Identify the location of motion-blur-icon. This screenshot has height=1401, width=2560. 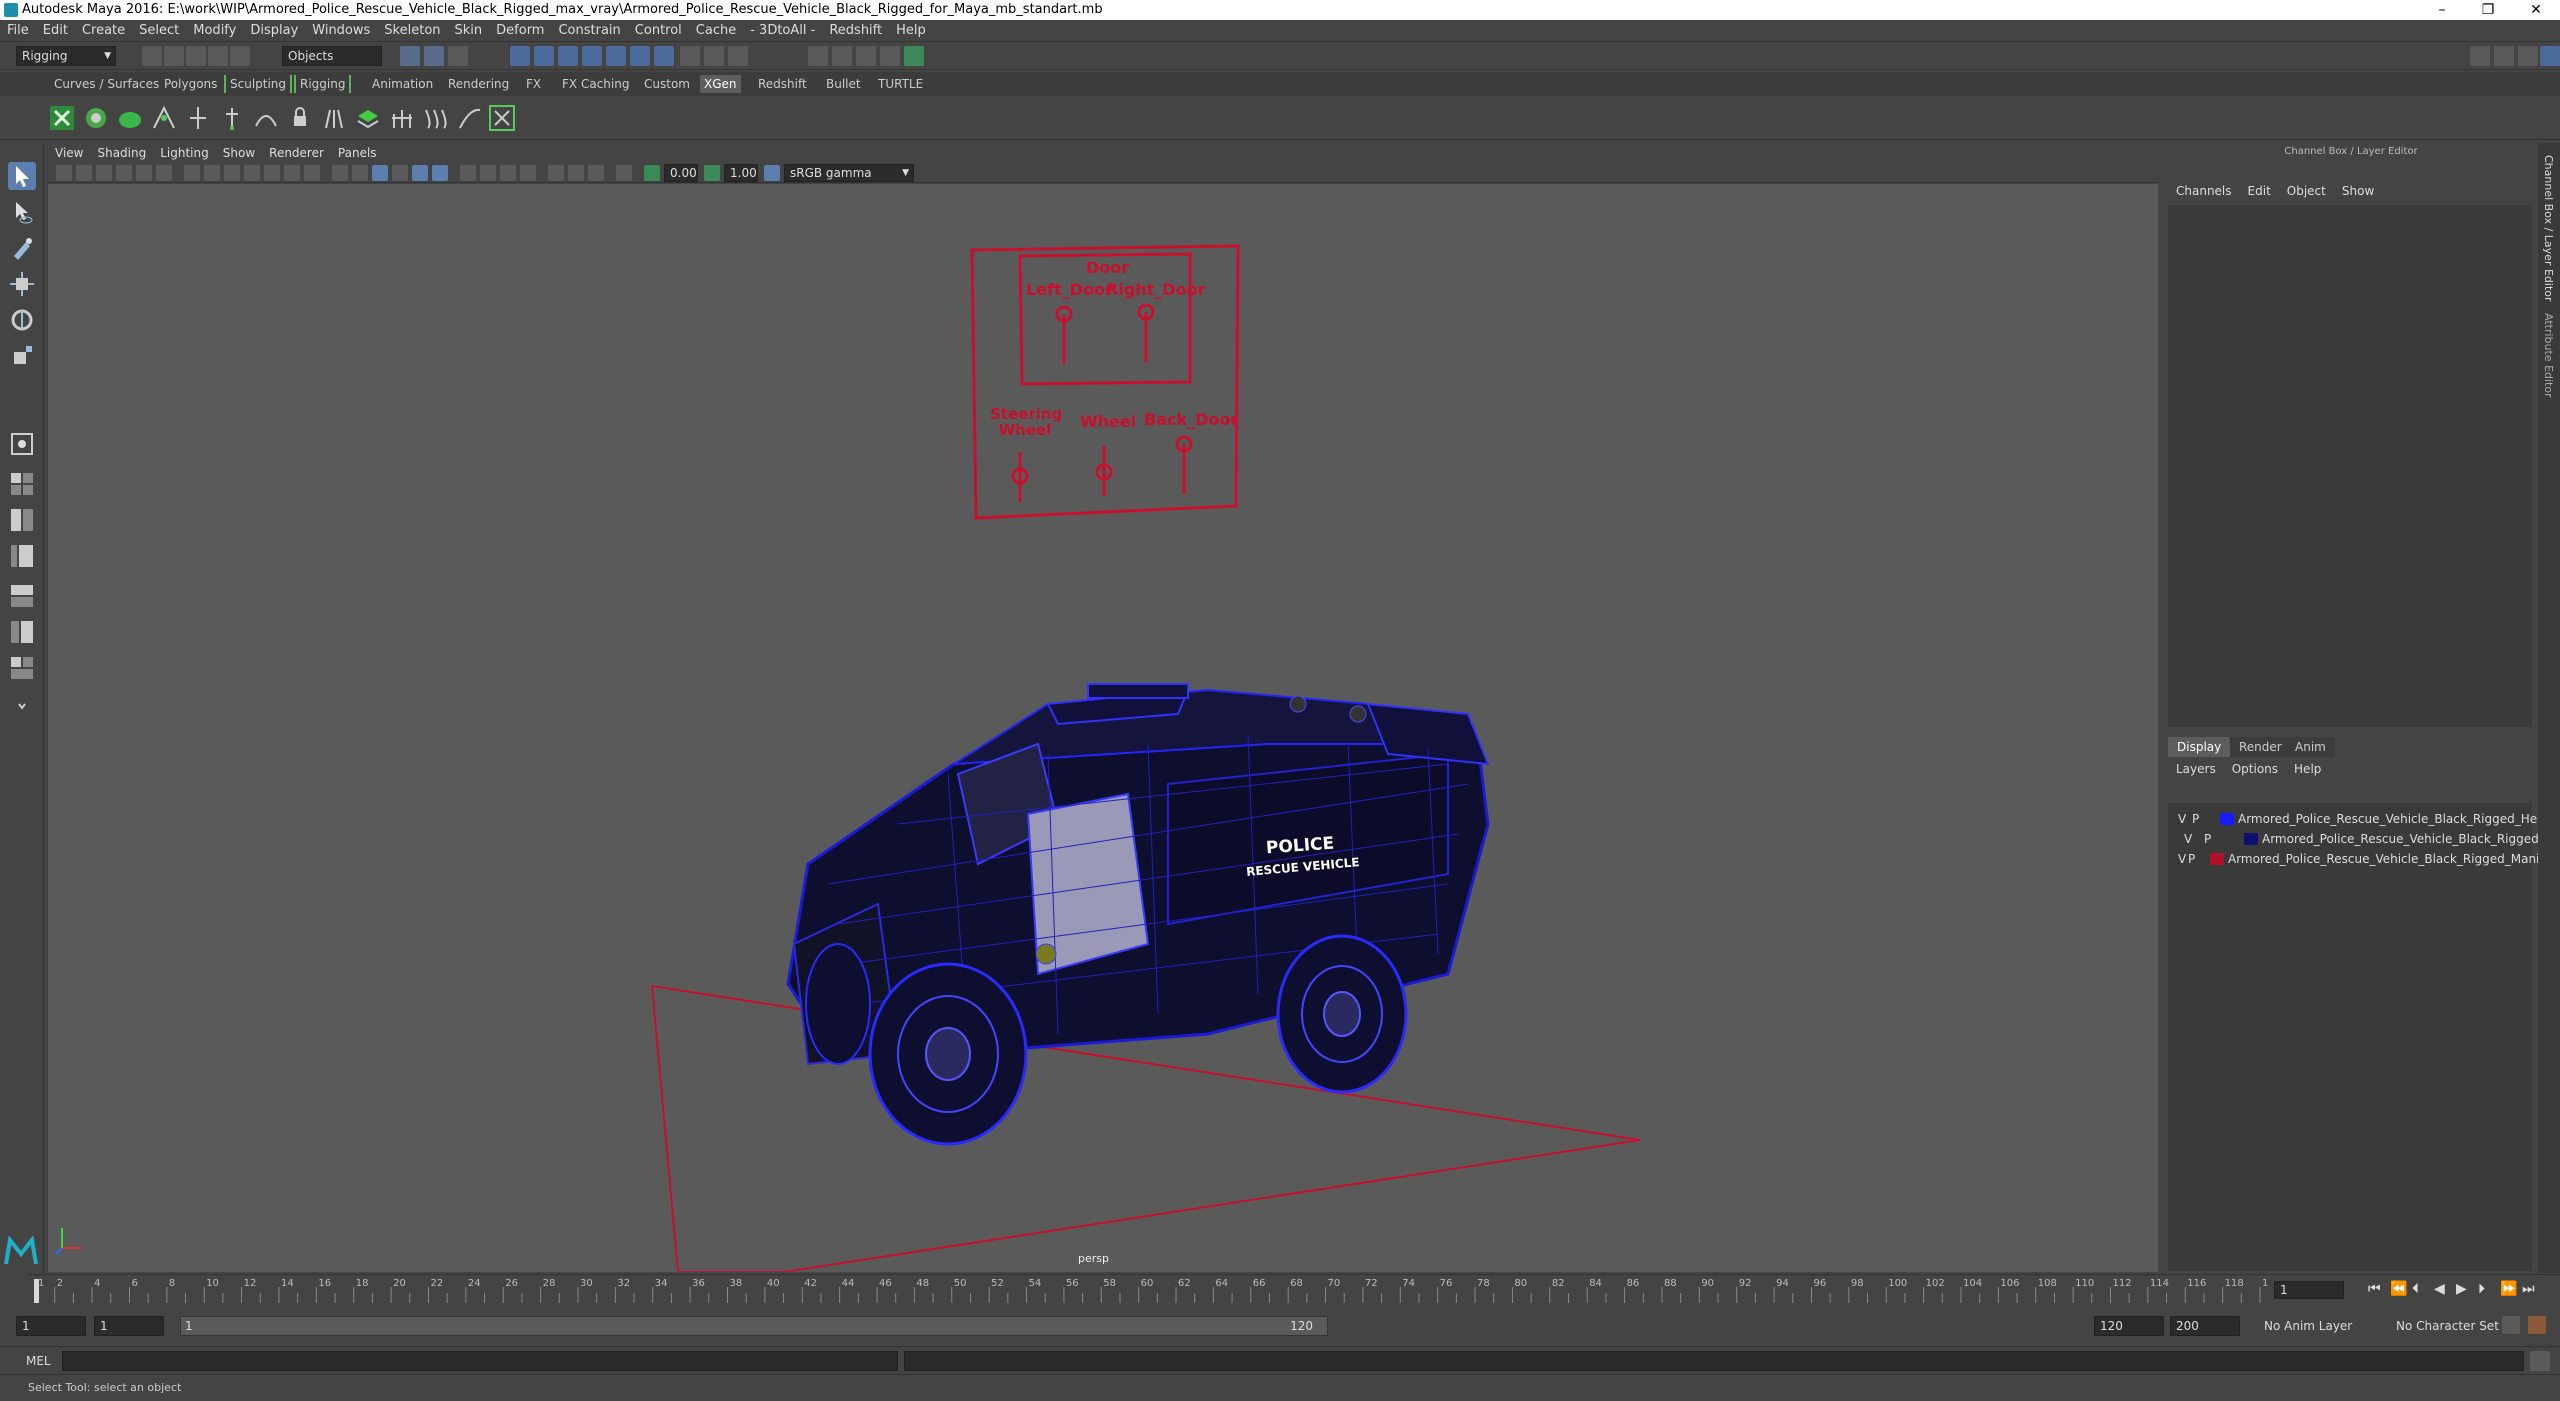
(488, 173).